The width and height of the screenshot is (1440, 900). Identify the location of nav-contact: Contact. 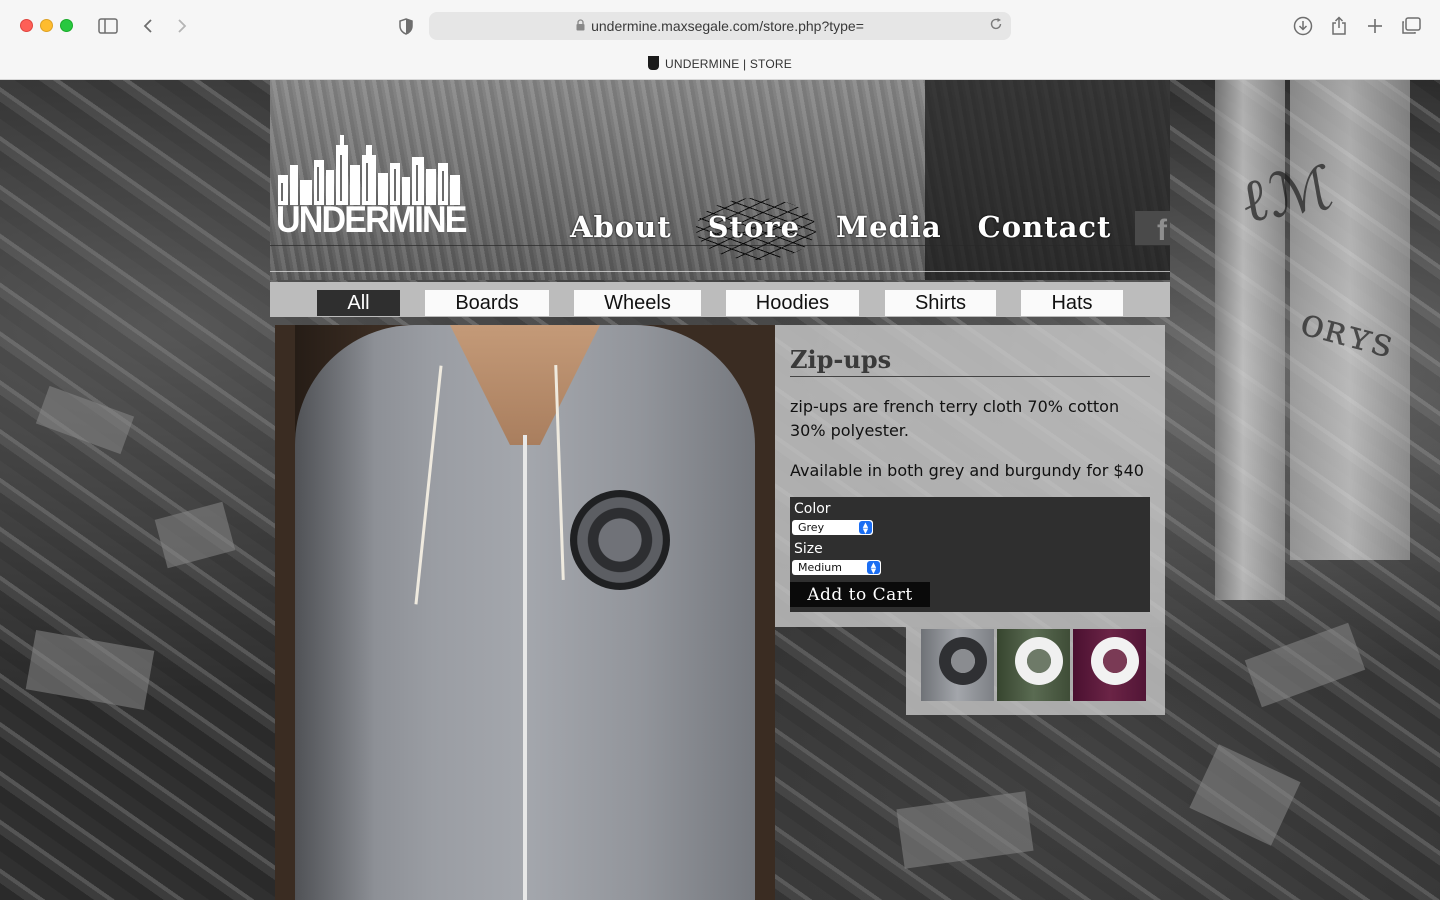
(1045, 230).